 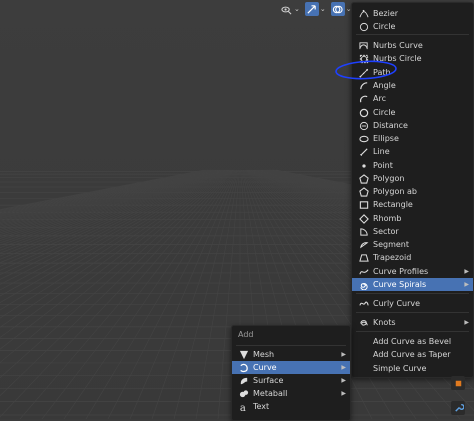 What do you see at coordinates (458, 395) in the screenshot?
I see `properties-tabs` at bounding box center [458, 395].